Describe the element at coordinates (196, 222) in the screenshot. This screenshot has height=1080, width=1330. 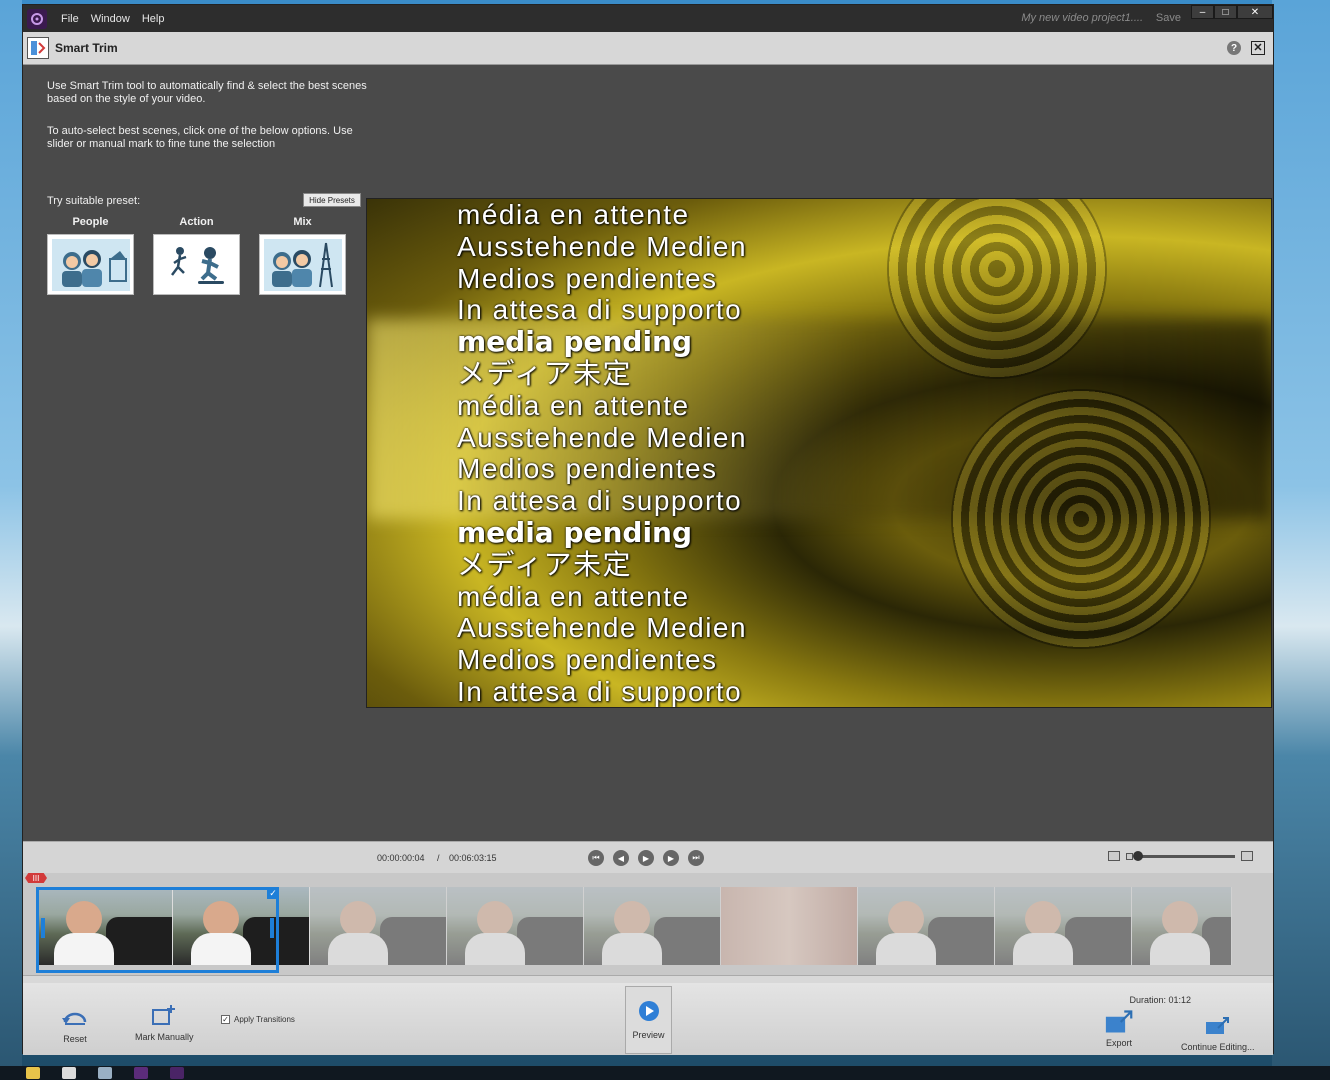
I see `preset-name: Action` at that location.